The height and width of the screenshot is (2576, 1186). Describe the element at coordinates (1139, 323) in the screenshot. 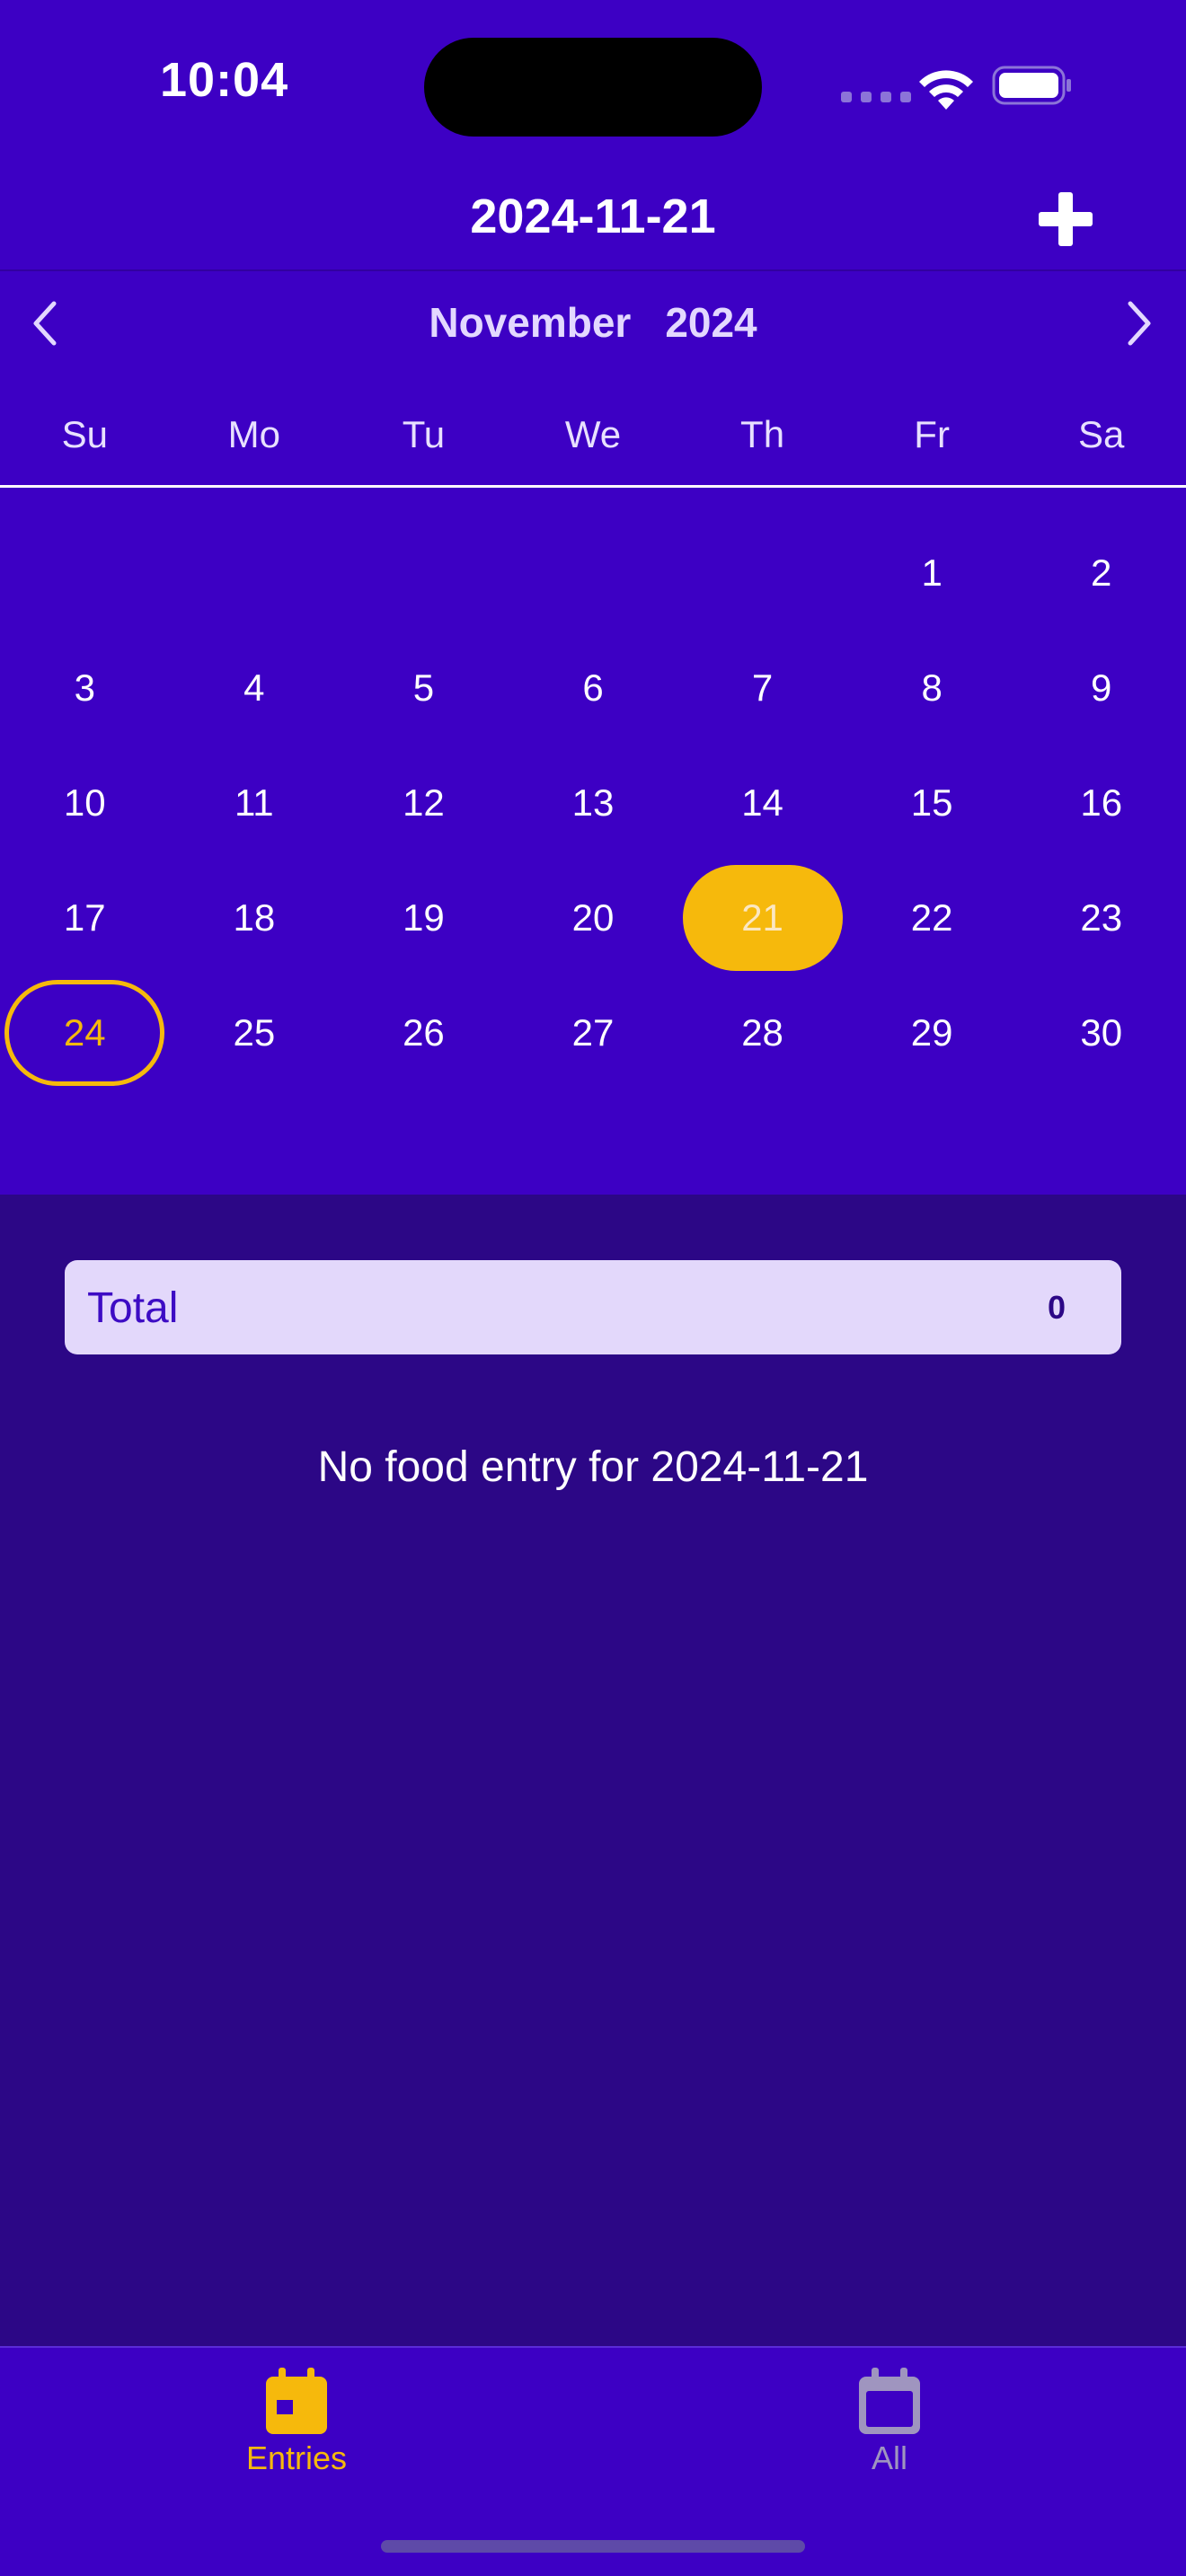

I see `chevron-right-icon` at that location.